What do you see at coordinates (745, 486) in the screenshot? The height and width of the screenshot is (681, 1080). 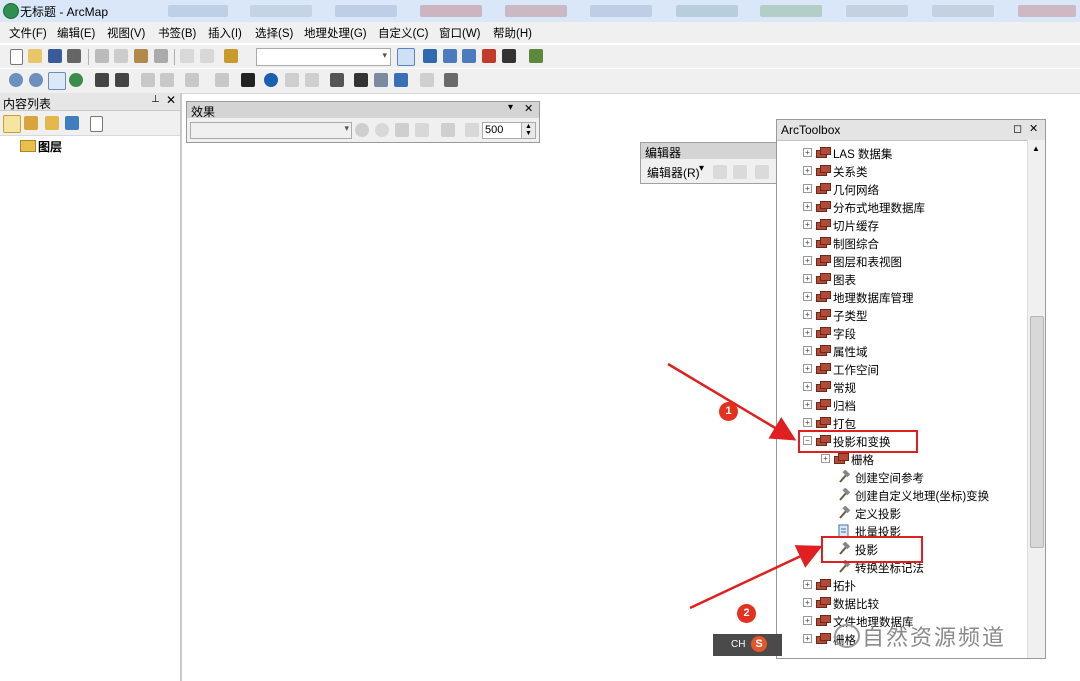 I see `annotation-arrows` at bounding box center [745, 486].